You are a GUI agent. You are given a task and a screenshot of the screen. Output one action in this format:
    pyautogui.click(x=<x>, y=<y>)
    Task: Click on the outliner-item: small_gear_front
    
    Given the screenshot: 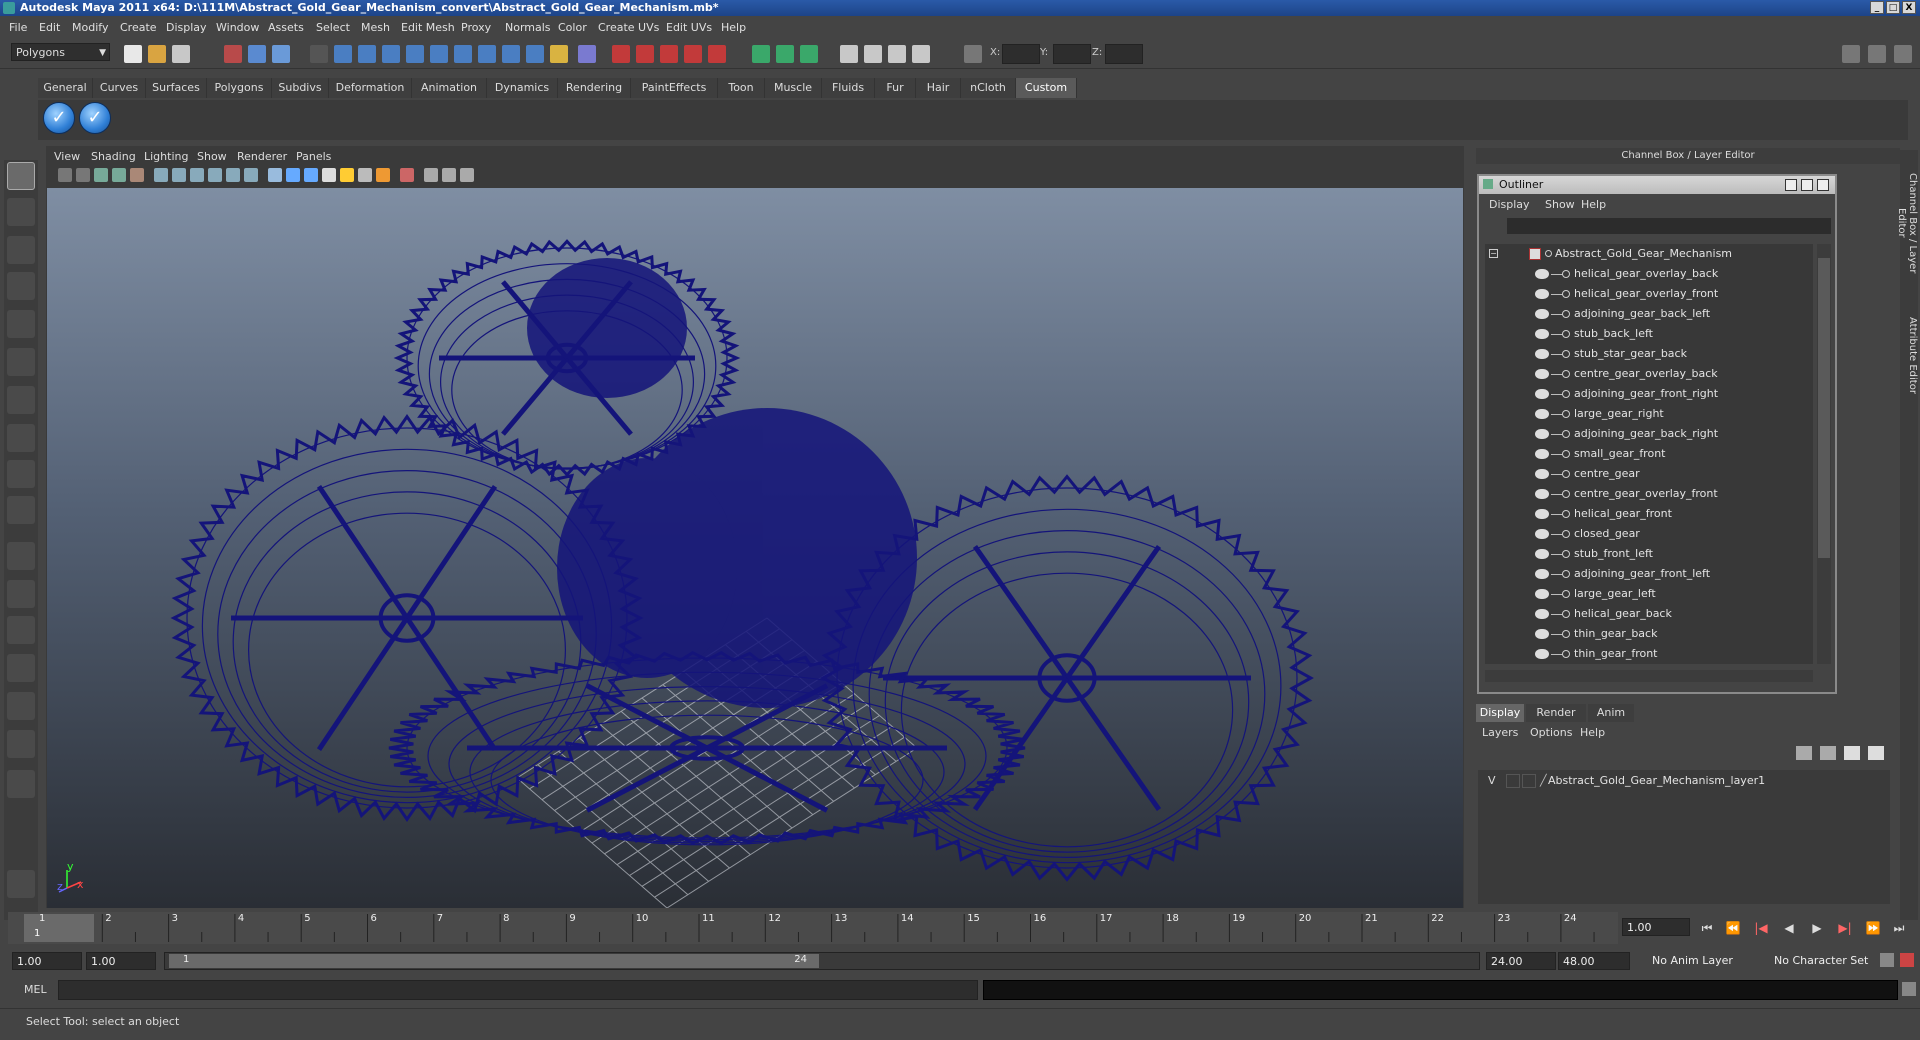 What is the action you would take?
    pyautogui.click(x=1649, y=454)
    